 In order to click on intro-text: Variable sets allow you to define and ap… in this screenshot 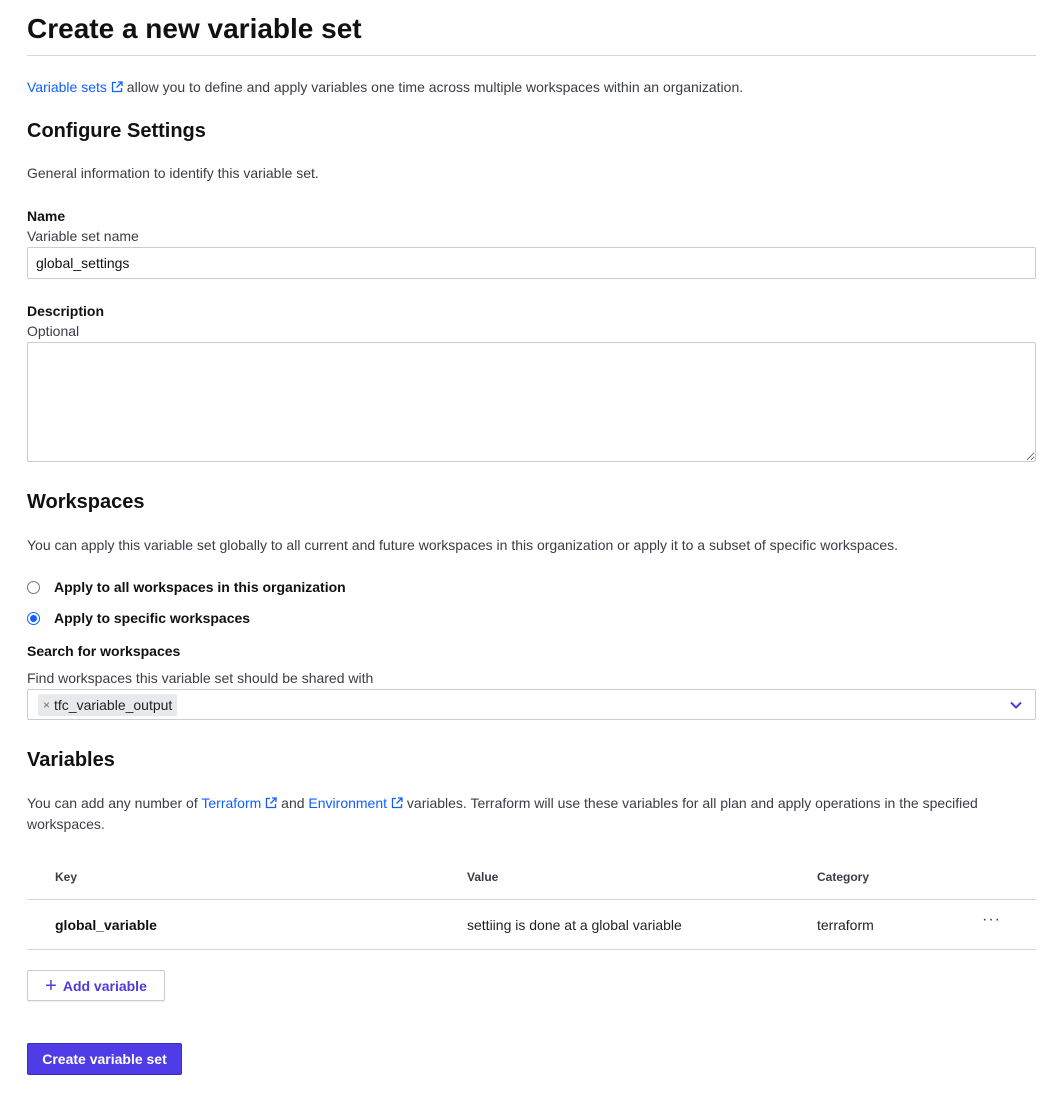, I will do `click(385, 87)`.